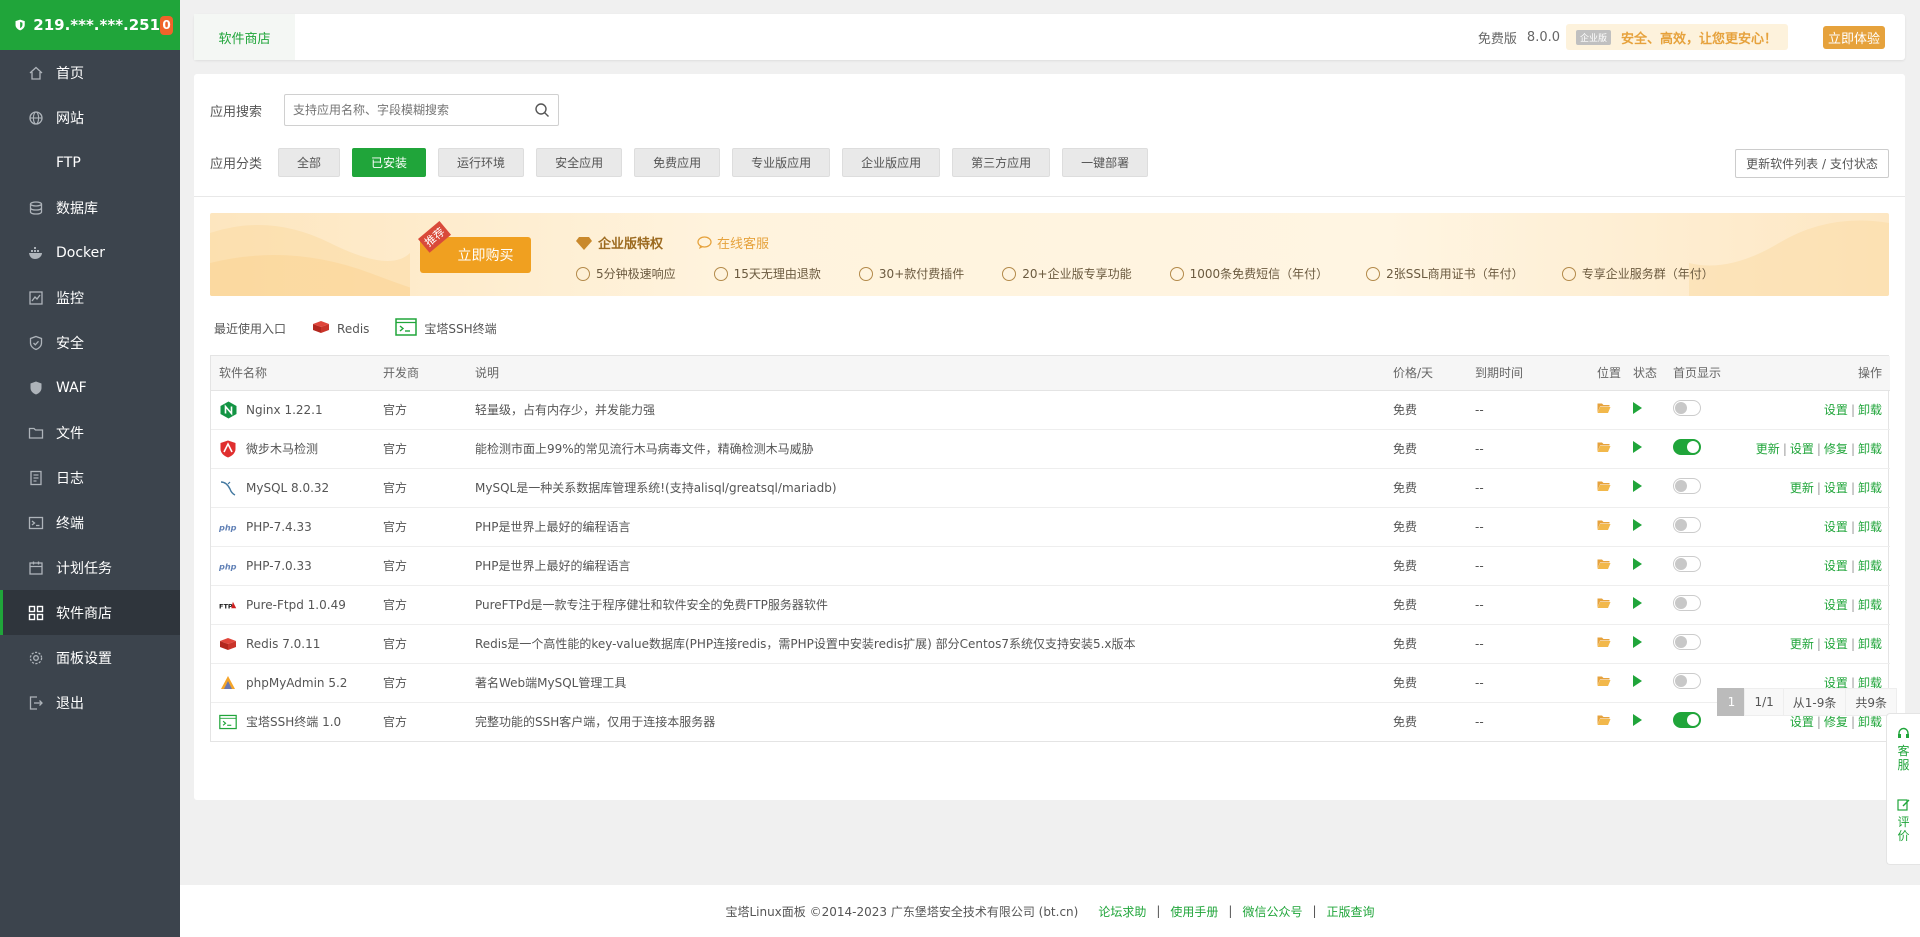 This screenshot has width=1920, height=937. Describe the element at coordinates (446, 328) in the screenshot. I see `recent-item-ssh: 宝塔SSH终端` at that location.